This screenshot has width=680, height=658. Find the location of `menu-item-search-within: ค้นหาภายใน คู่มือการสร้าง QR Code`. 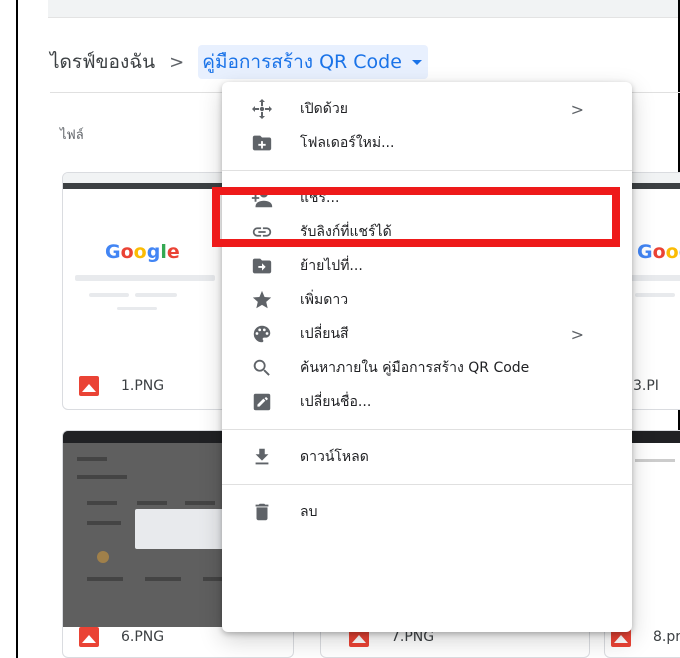

menu-item-search-within: ค้นหาภายใน คู่มือการสร้าง QR Code is located at coordinates (427, 368).